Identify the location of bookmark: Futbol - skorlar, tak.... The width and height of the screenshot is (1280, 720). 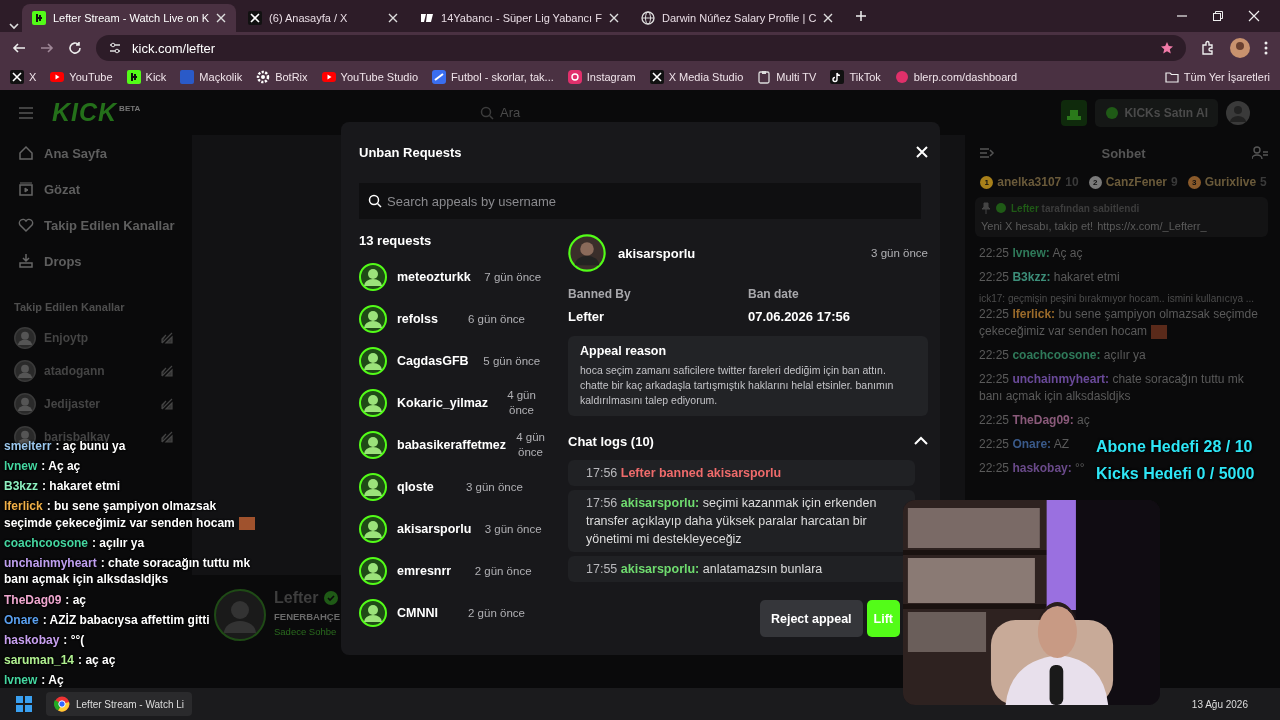
(493, 77).